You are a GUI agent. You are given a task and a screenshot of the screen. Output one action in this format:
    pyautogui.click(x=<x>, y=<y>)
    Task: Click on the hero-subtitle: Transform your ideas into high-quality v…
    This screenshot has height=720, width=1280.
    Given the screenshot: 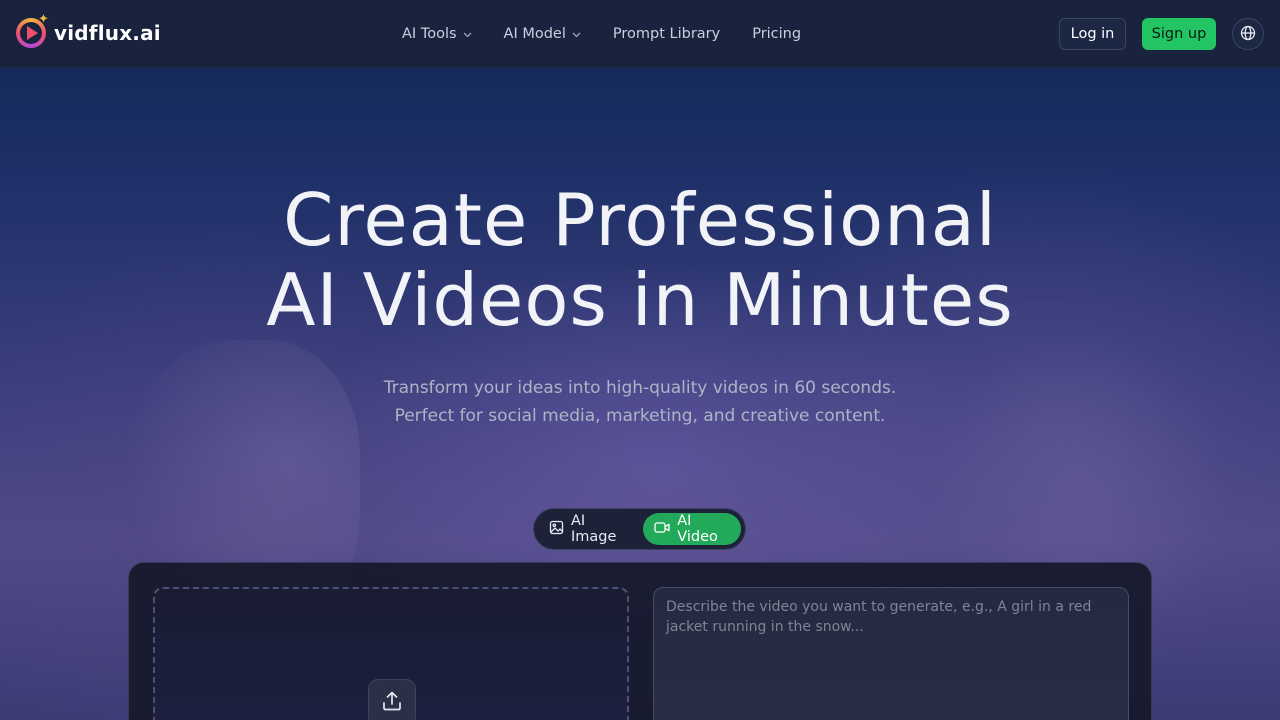 What is the action you would take?
    pyautogui.click(x=640, y=402)
    